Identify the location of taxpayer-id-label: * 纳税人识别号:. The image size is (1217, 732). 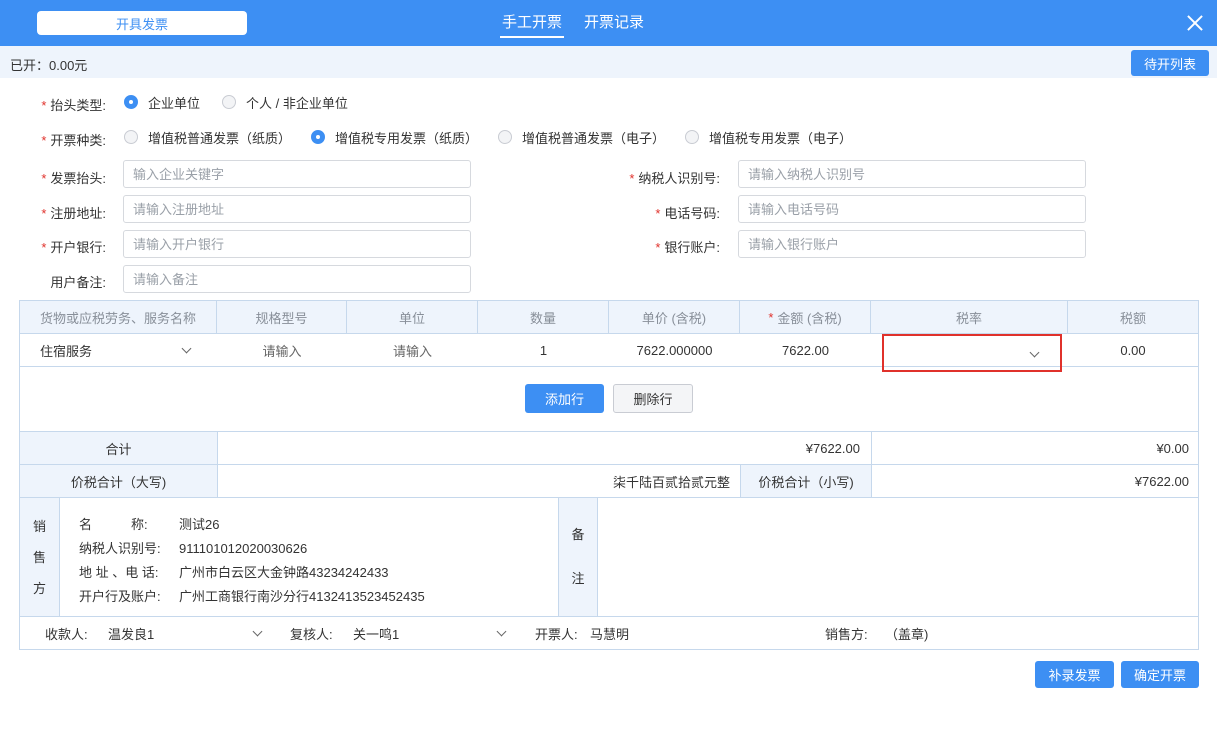
(674, 178).